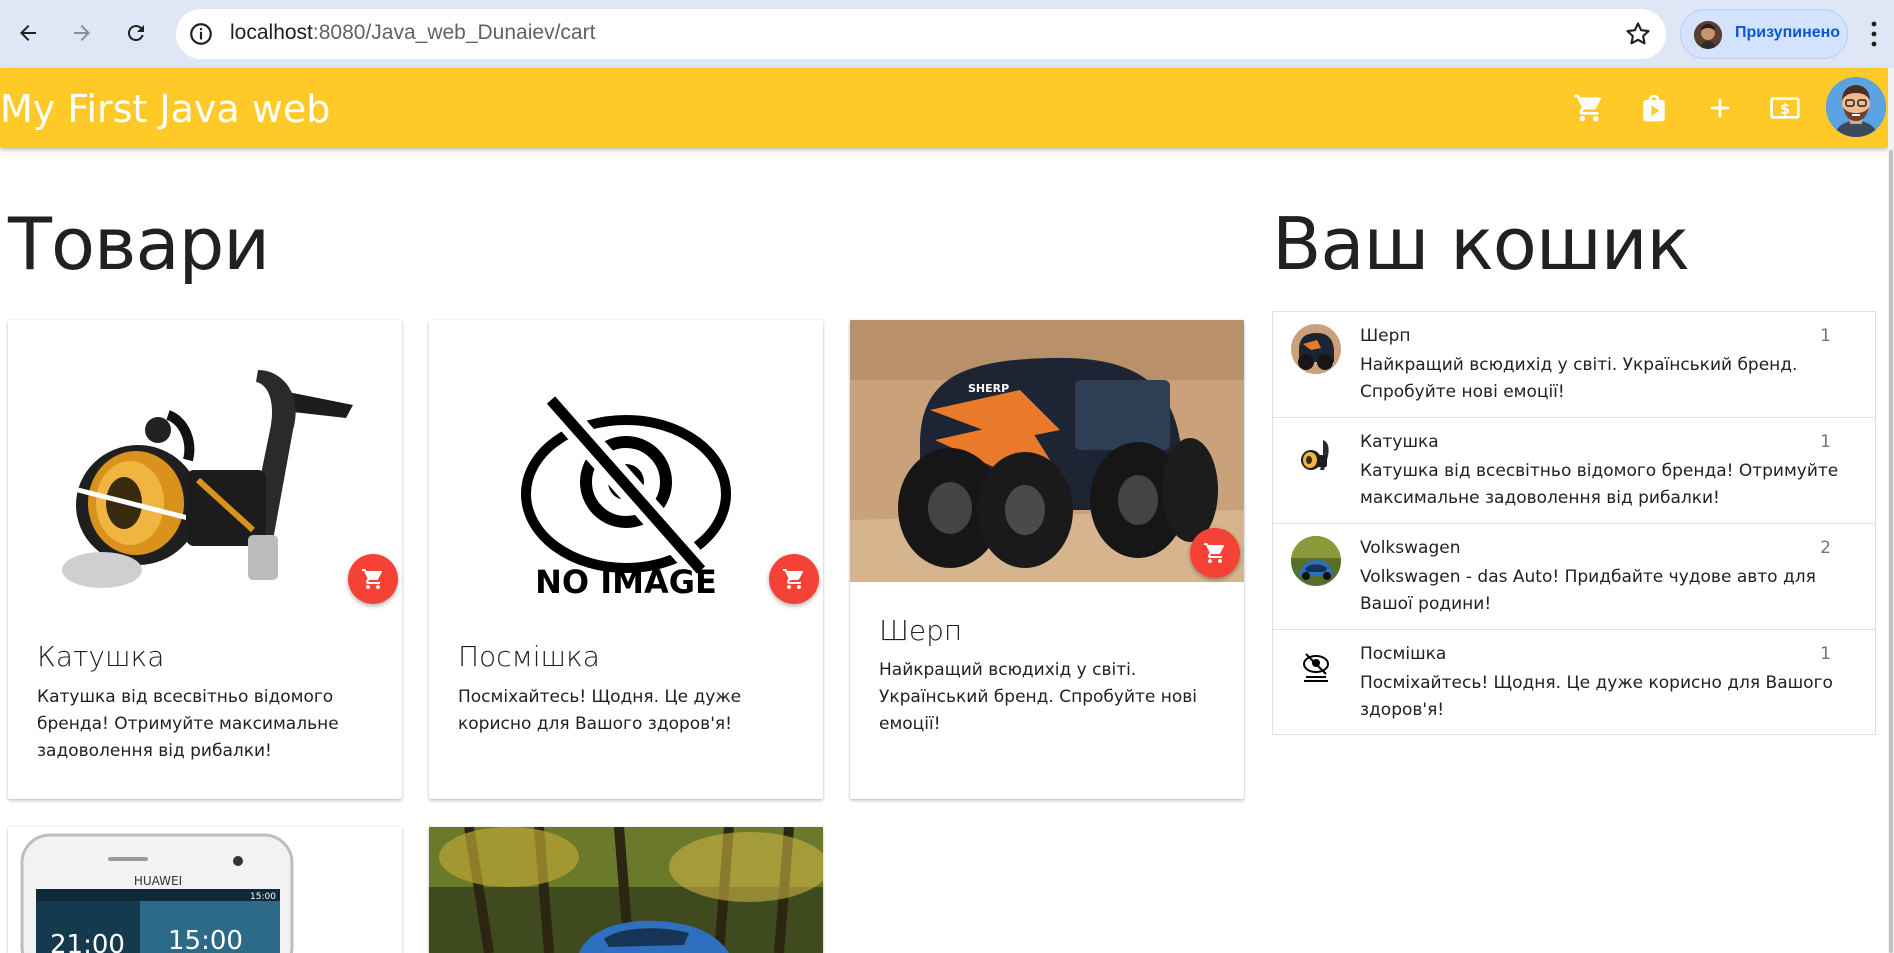 This screenshot has height=953, width=1894. Describe the element at coordinates (205, 939) in the screenshot. I see `phone-clock-right: 15:00` at that location.